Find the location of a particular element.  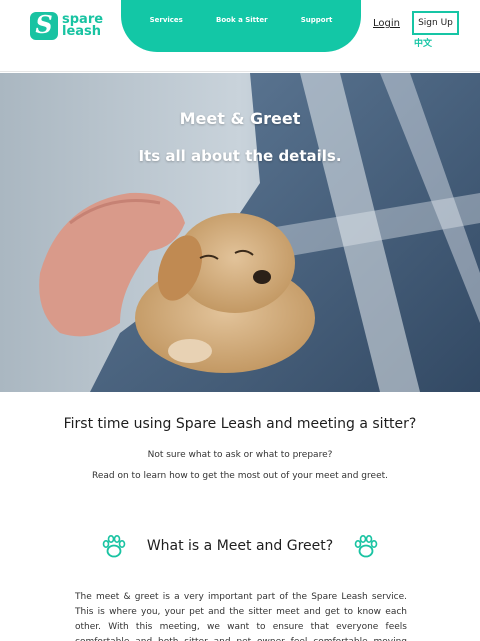

login-link: Login is located at coordinates (386, 23).